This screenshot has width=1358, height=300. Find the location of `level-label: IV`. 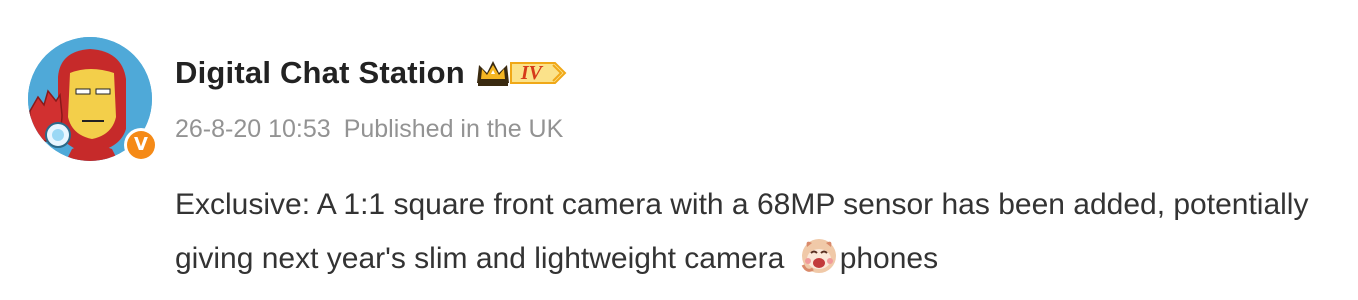

level-label: IV is located at coordinates (531, 72).